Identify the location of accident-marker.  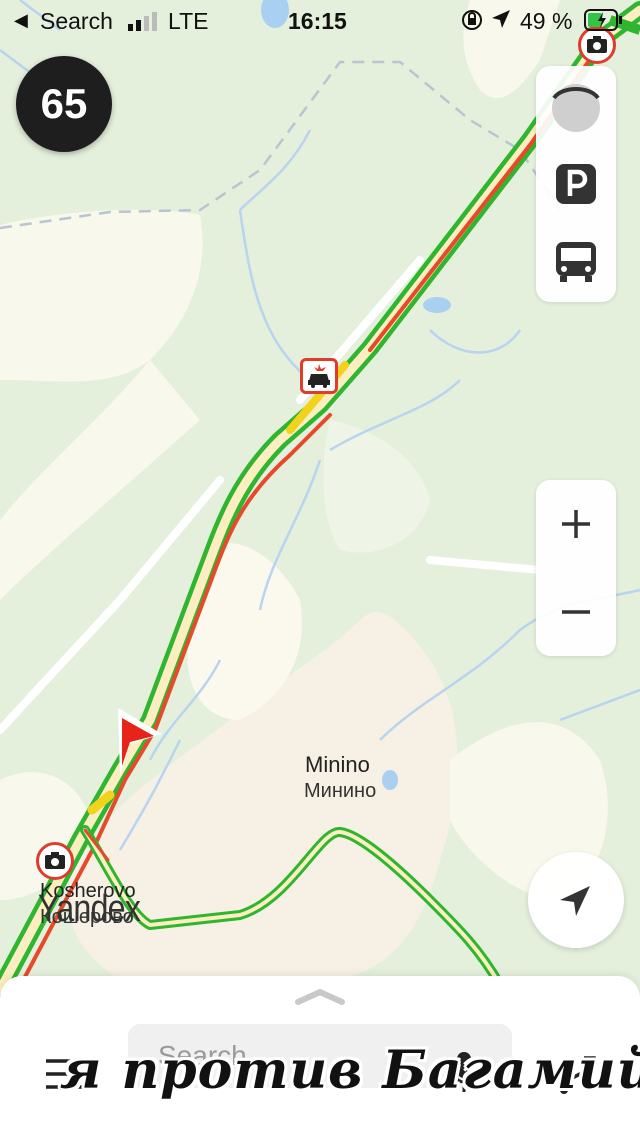
(319, 376).